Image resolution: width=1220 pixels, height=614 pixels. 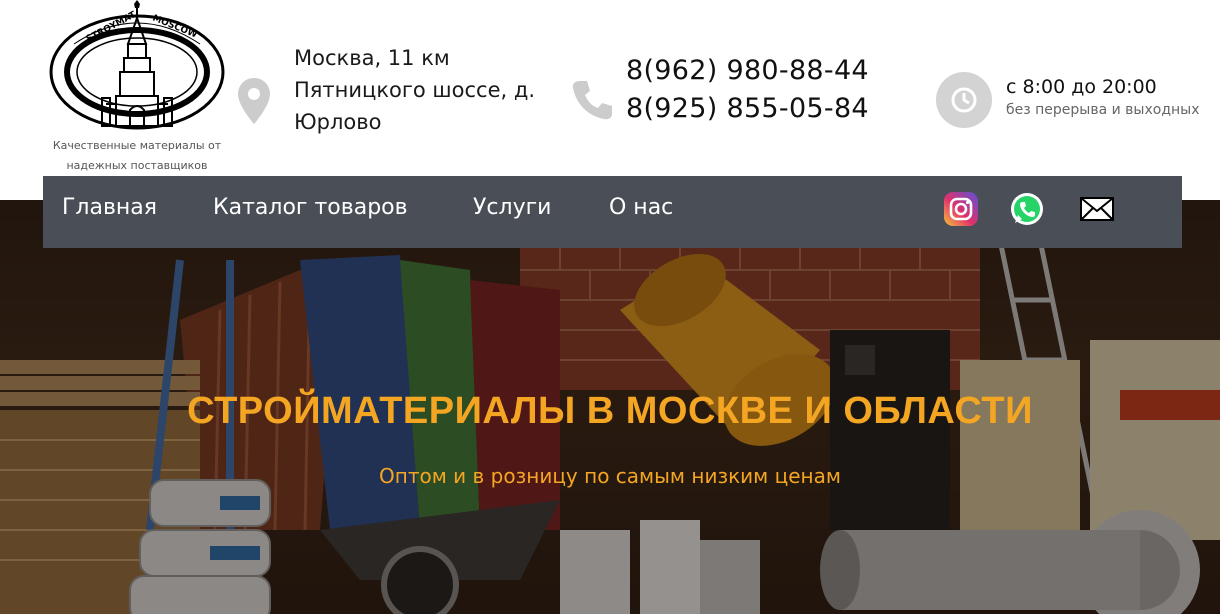 What do you see at coordinates (747, 71) in the screenshot?
I see `phone-number-1: 8(962) 980-88-44` at bounding box center [747, 71].